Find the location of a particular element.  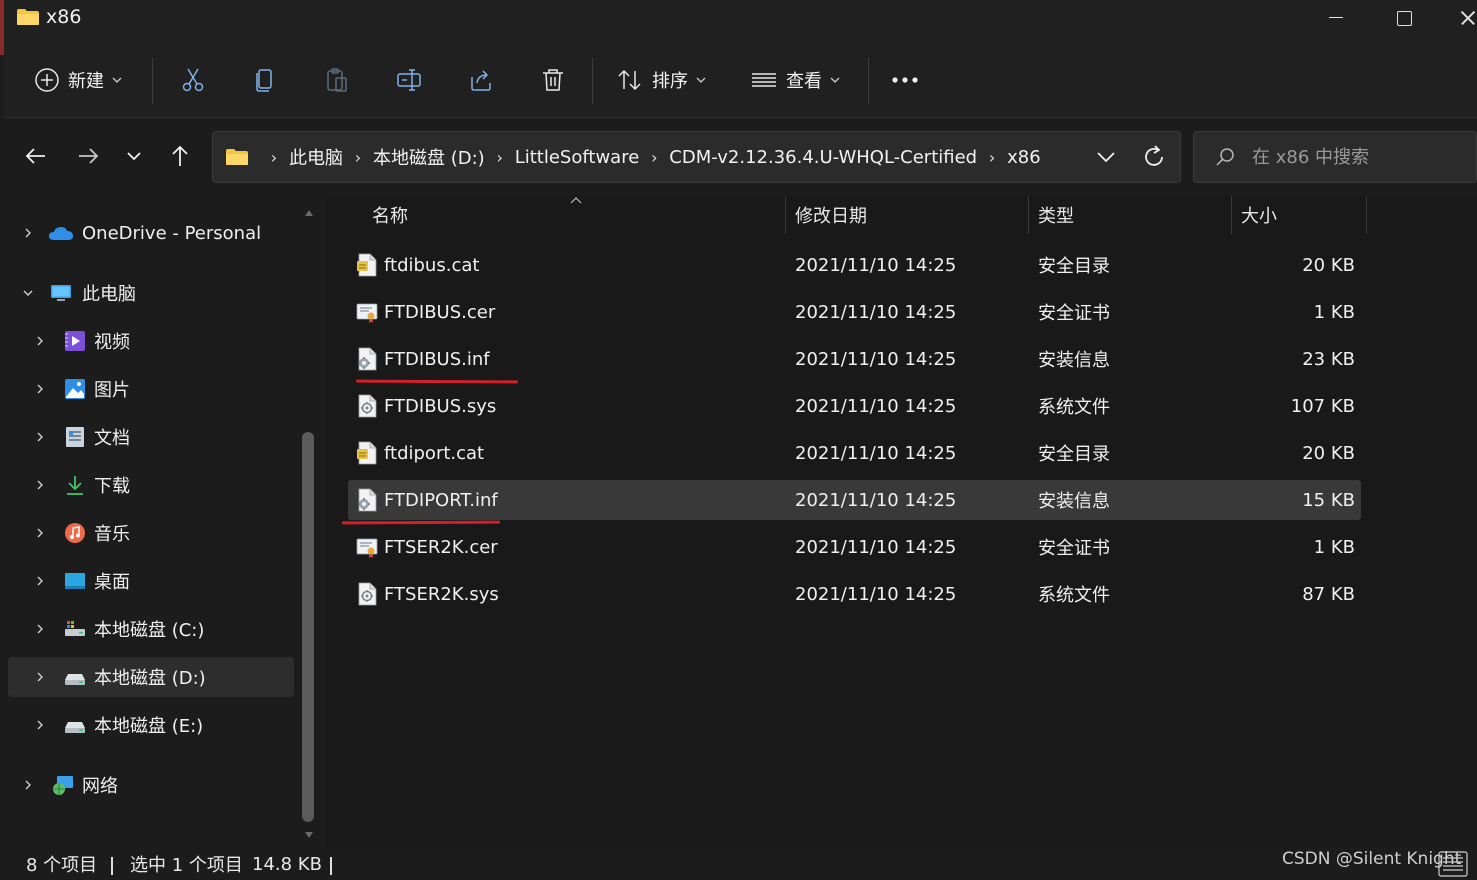

more-dots-icon is located at coordinates (905, 80).